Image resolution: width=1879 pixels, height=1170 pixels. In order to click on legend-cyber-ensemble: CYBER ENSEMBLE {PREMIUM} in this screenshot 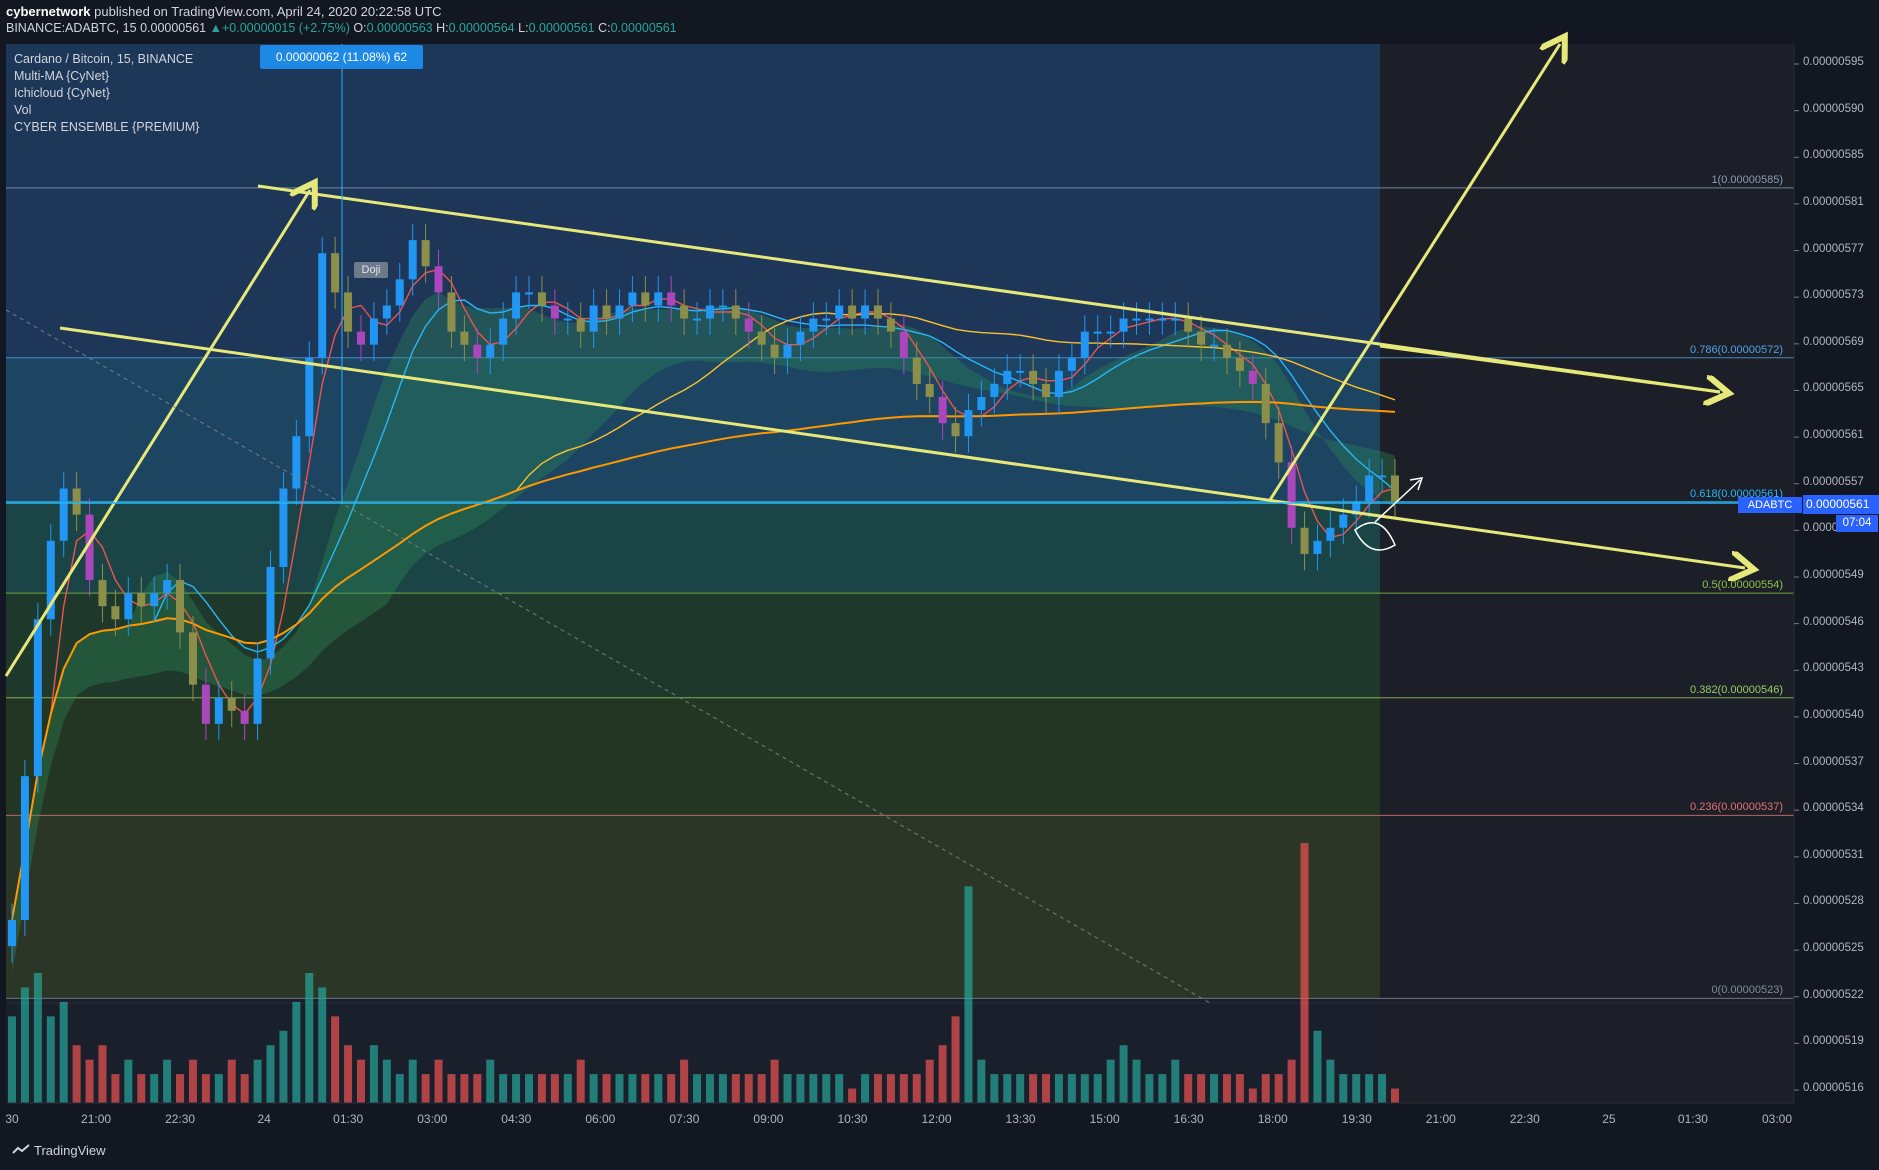, I will do `click(106, 127)`.